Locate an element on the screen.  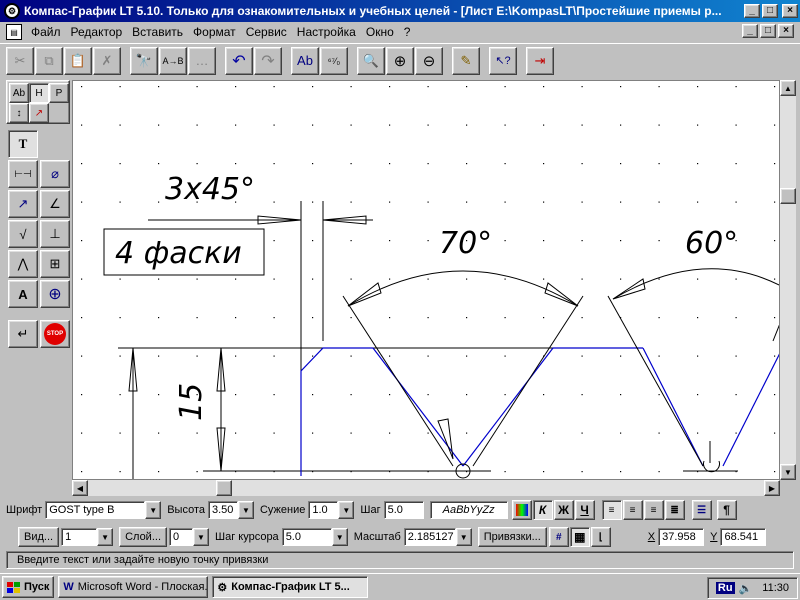
zoom-out-icon: ⊖ is located at coordinates (429, 60).